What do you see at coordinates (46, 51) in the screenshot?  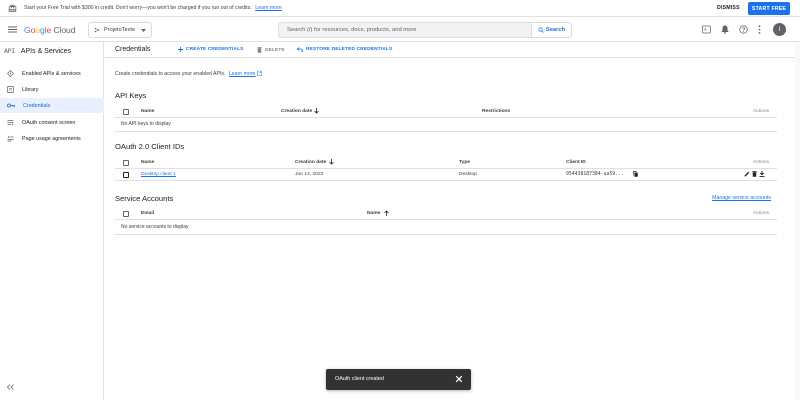 I see `product-title: APIs & Services` at bounding box center [46, 51].